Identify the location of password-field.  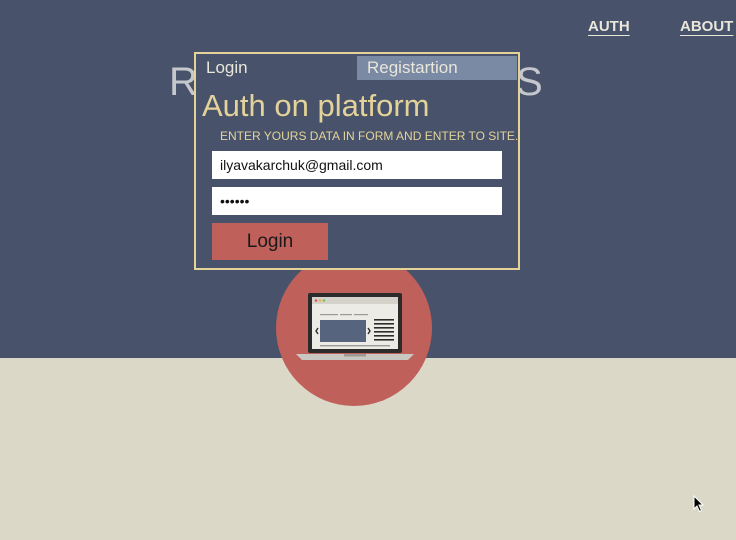
(357, 201).